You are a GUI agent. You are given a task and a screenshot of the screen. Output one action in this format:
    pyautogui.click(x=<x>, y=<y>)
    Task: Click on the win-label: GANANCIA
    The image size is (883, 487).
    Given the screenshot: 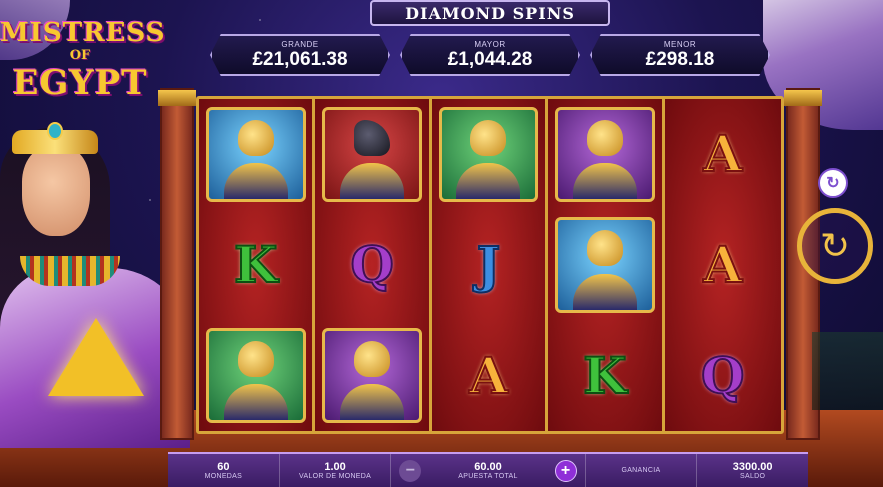 What is the action you would take?
    pyautogui.click(x=641, y=470)
    